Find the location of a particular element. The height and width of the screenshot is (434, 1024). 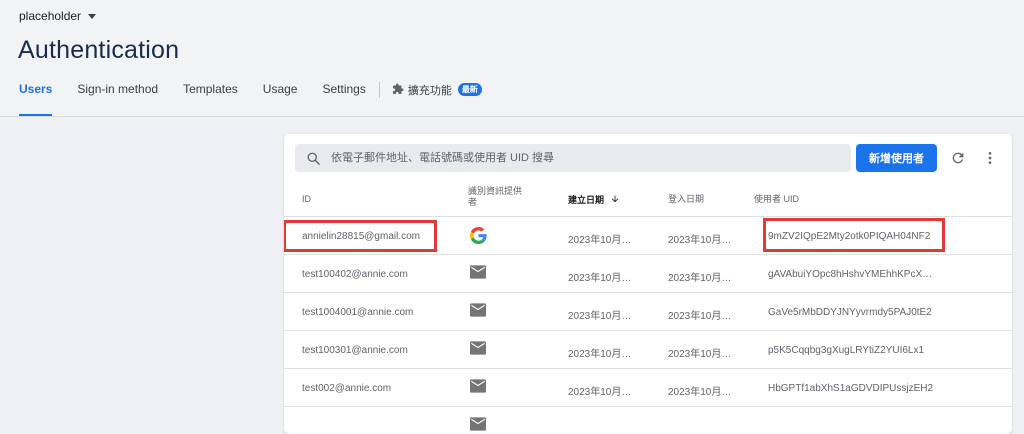

user-id: test002@annie.com is located at coordinates (347, 388).